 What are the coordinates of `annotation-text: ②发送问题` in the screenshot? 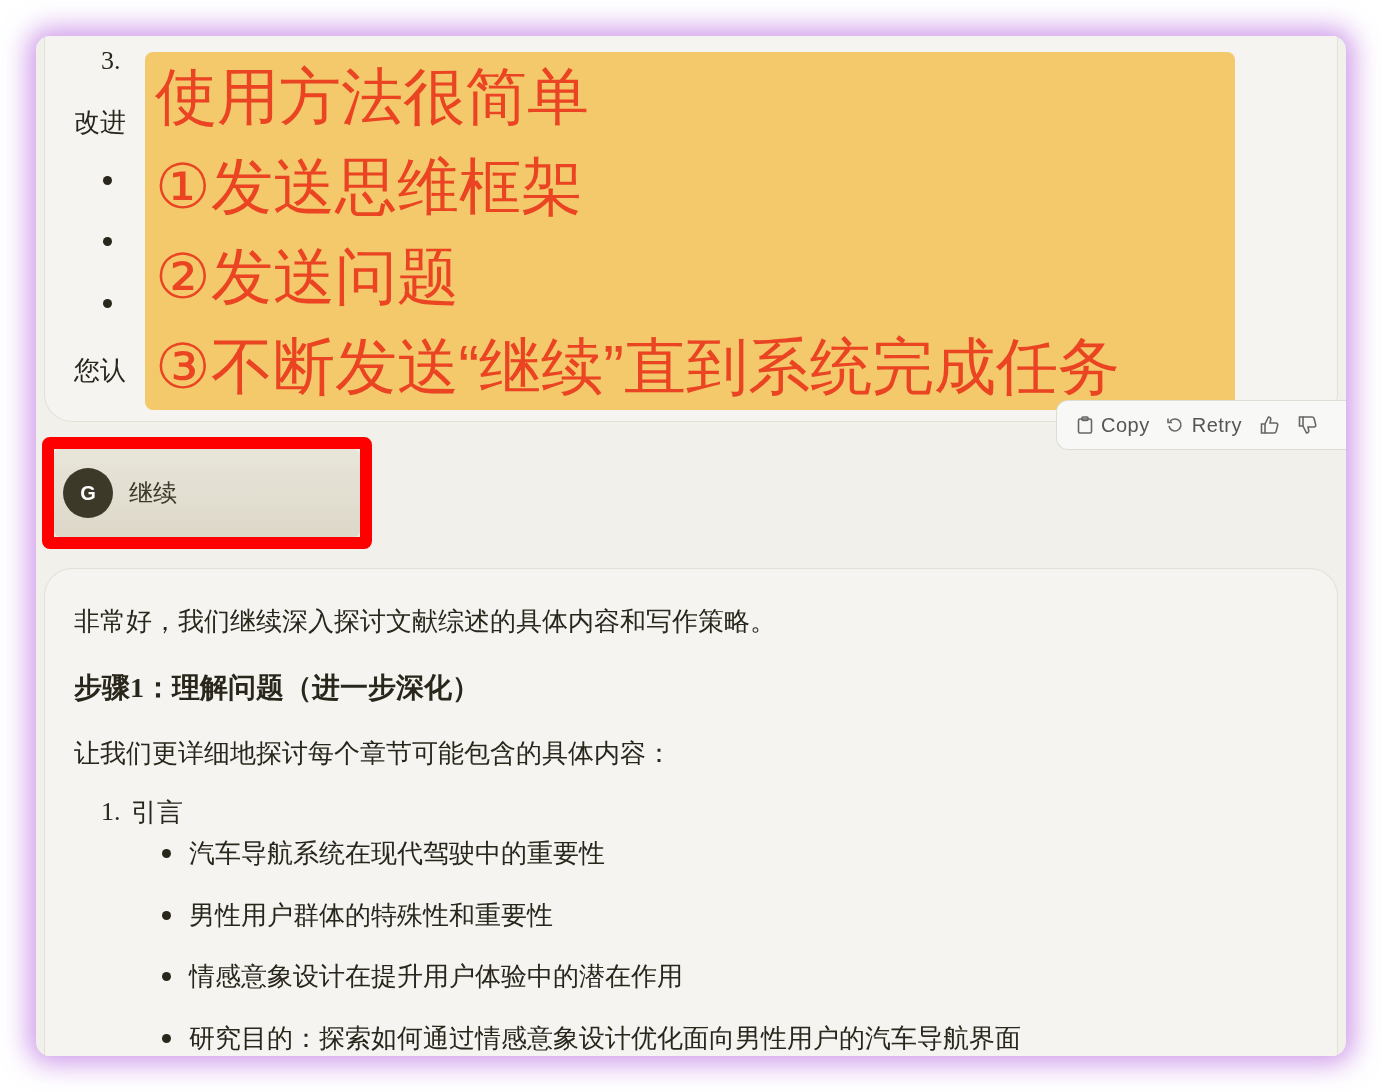 It's located at (307, 277).